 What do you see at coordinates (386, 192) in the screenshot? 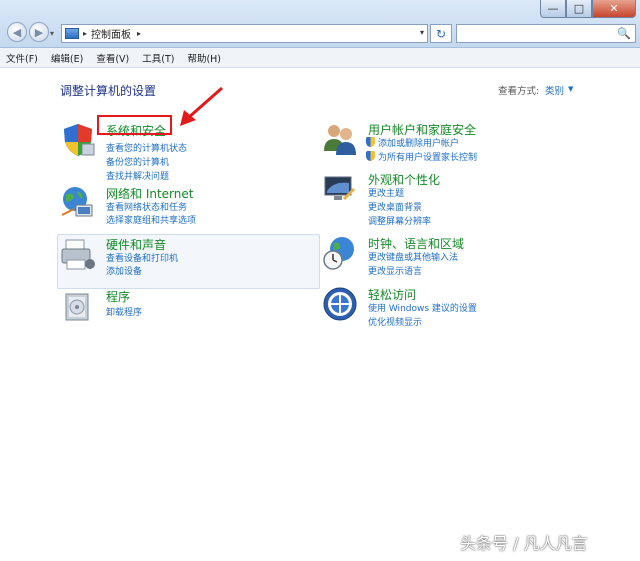
I see `link-change-theme: 更改主题` at bounding box center [386, 192].